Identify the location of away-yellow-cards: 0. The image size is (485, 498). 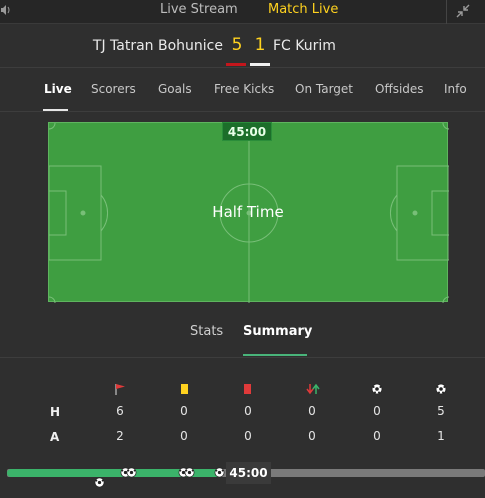
(184, 436).